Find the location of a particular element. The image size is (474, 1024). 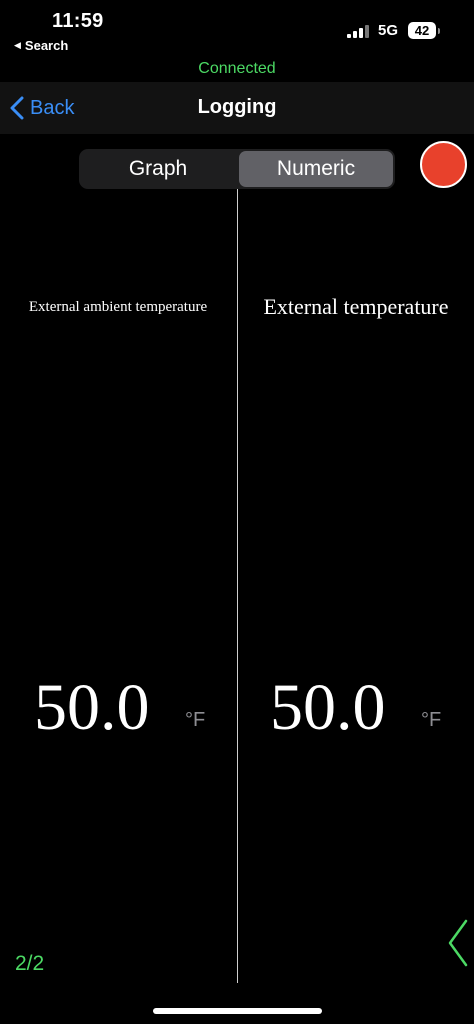

back-triangle-icon: ◀ is located at coordinates (17, 45).